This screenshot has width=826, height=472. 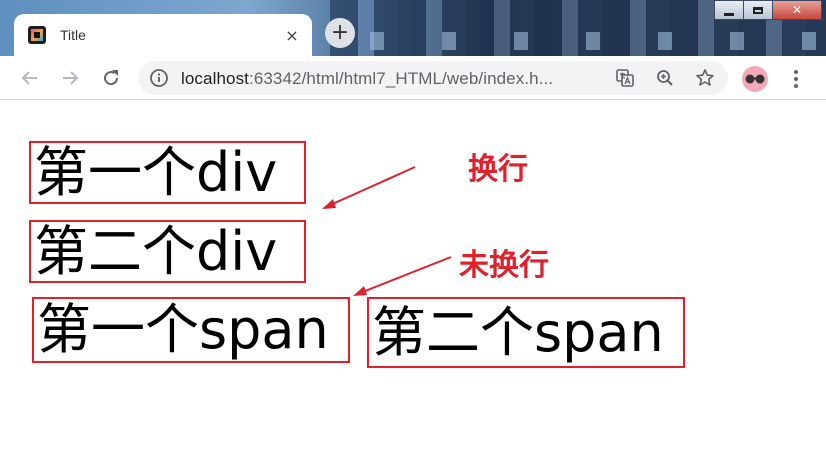 What do you see at coordinates (37, 35) in the screenshot?
I see `favicon-icon` at bounding box center [37, 35].